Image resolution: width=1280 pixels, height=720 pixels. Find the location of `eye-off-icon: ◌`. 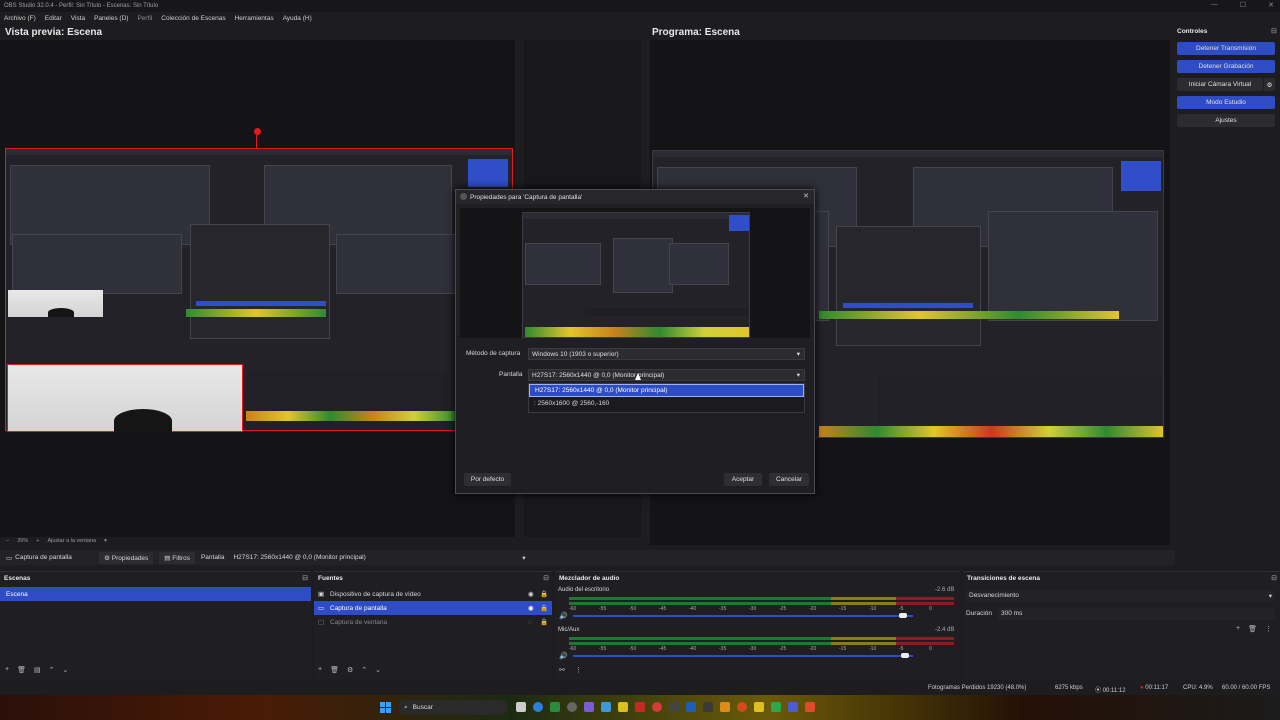

eye-off-icon: ◌ is located at coordinates (534, 622).